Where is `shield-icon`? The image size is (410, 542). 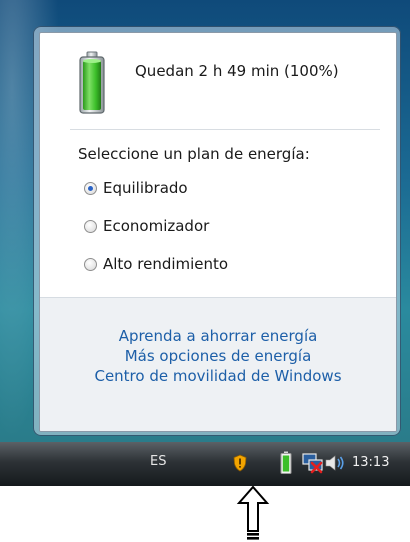
shield-icon is located at coordinates (240, 463).